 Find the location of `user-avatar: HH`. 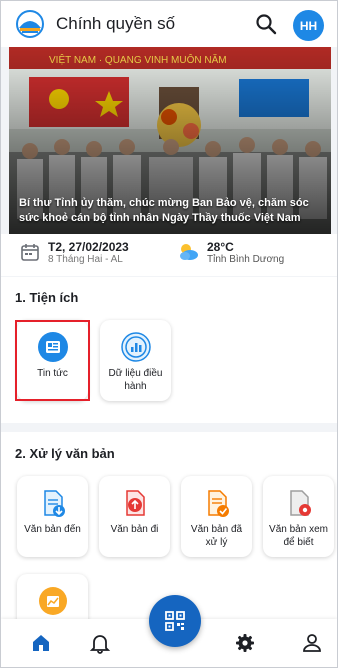

user-avatar: HH is located at coordinates (308, 25).